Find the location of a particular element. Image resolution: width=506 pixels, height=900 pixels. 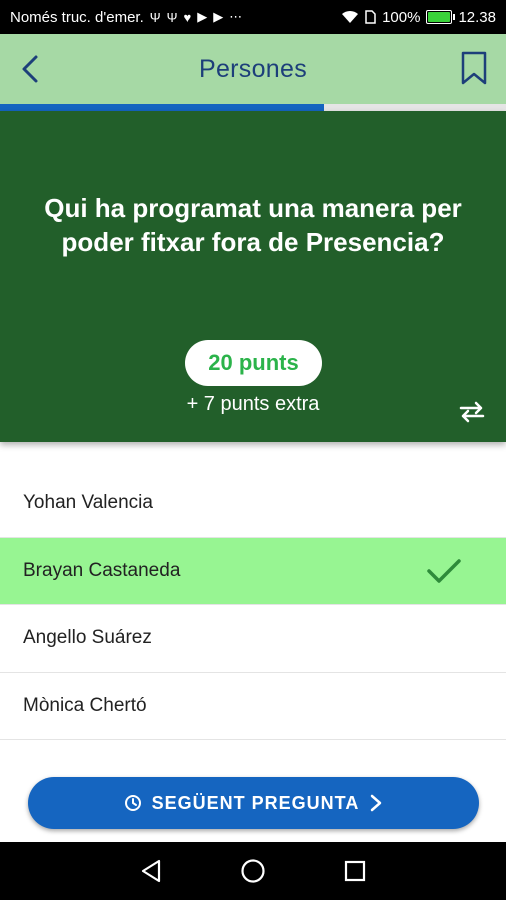

status-left: Només truc. d'emer. Ψ Ψ ♥ ▶ ▶ ⋯ is located at coordinates (175, 17).